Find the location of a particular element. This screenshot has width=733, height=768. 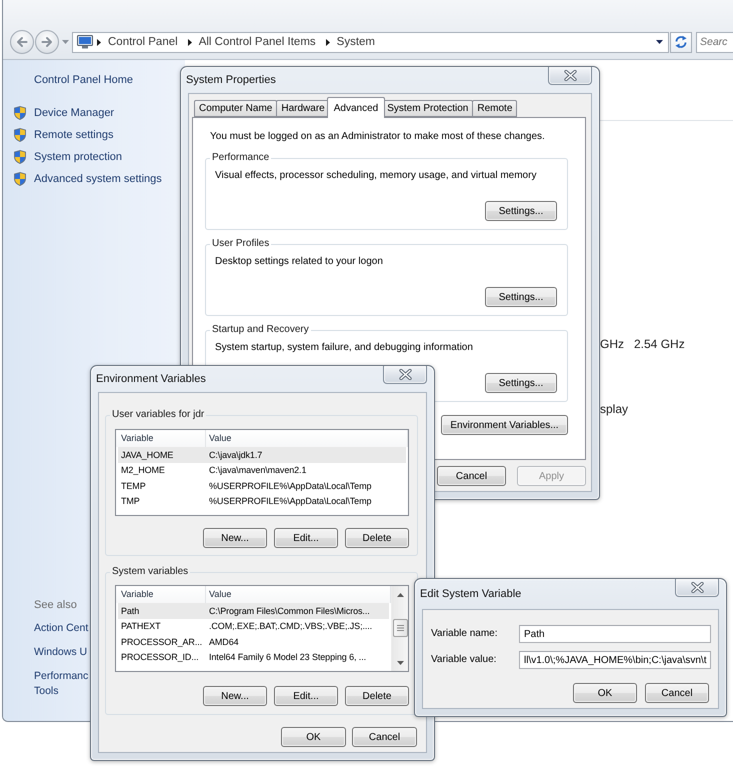

list-row: M2_HOME C:\java\maven\maven2.1 is located at coordinates (262, 470).